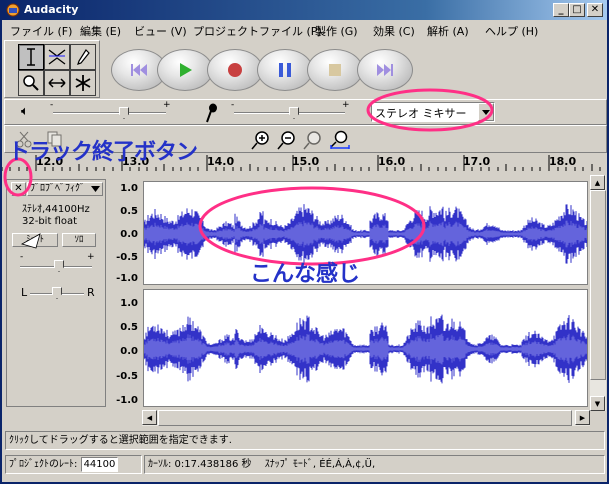  I want to click on draw-tool-icon, so click(83, 57).